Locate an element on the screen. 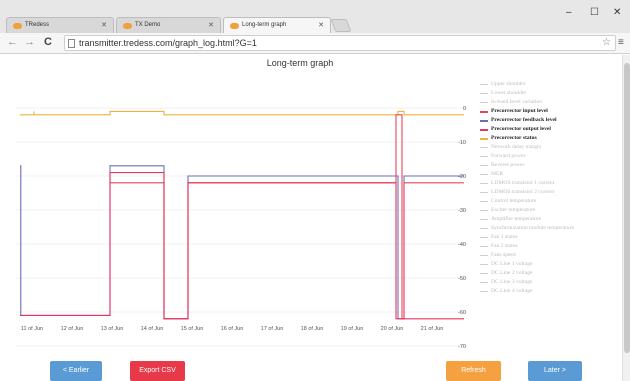 The image size is (630, 381). x-tick-label: 12 of Jun is located at coordinates (72, 329).